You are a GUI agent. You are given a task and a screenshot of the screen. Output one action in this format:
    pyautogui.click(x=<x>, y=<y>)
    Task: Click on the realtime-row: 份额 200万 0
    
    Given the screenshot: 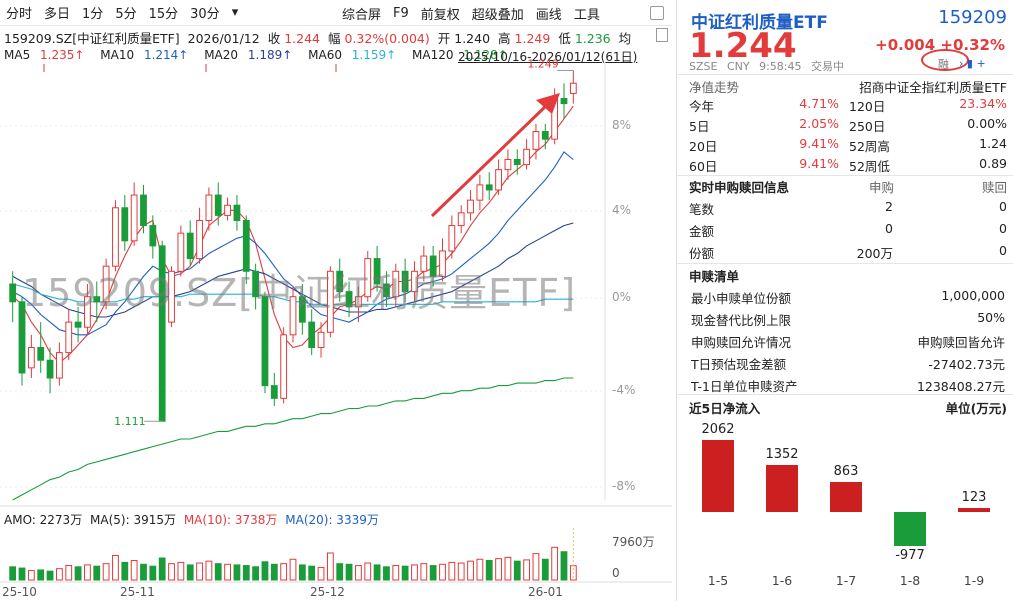 What is the action you would take?
    pyautogui.click(x=848, y=252)
    